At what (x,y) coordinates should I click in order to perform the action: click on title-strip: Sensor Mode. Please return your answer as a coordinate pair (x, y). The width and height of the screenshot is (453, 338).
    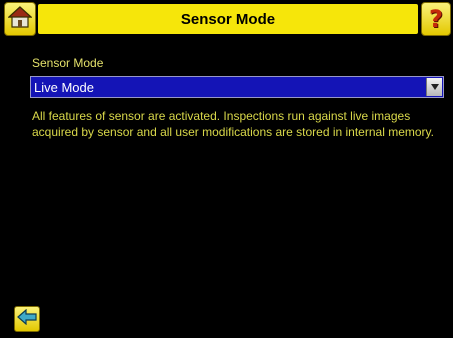
    Looking at the image, I should click on (228, 19).